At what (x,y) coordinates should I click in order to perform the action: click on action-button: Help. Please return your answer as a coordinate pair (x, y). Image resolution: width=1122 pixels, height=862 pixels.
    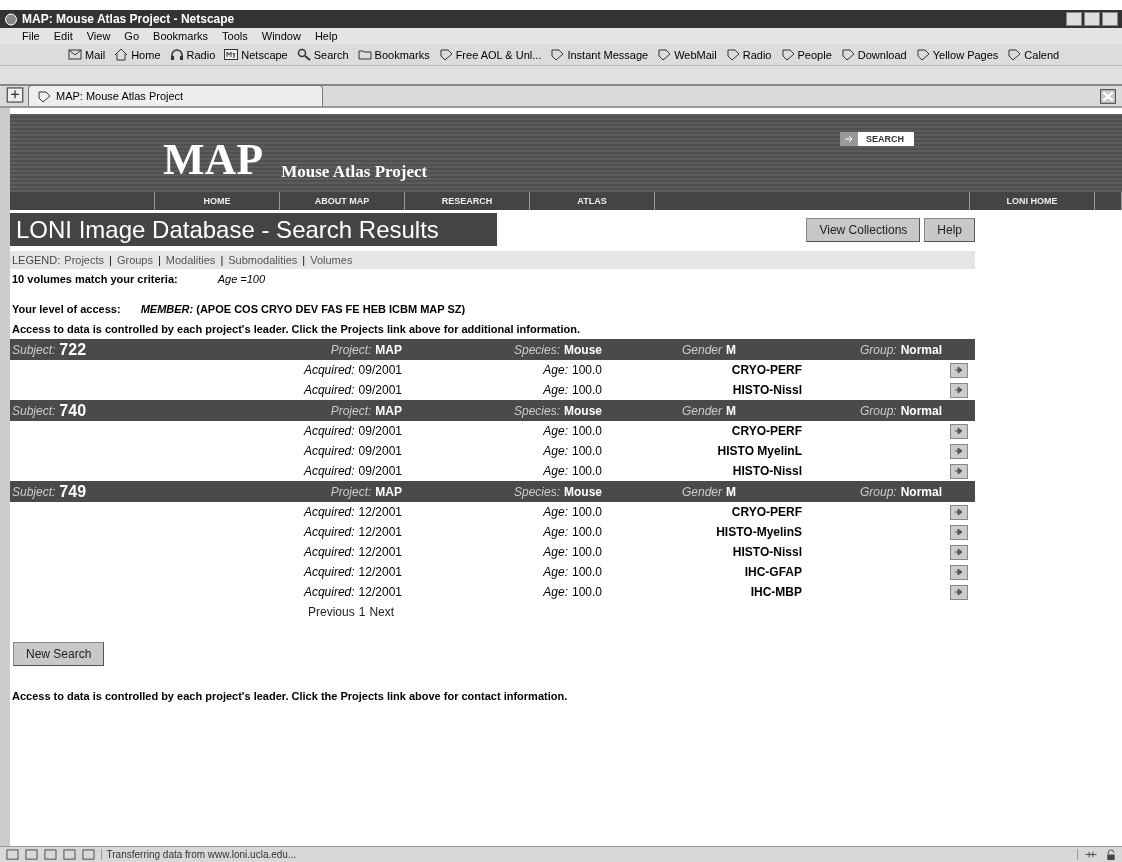
    Looking at the image, I should click on (949, 229).